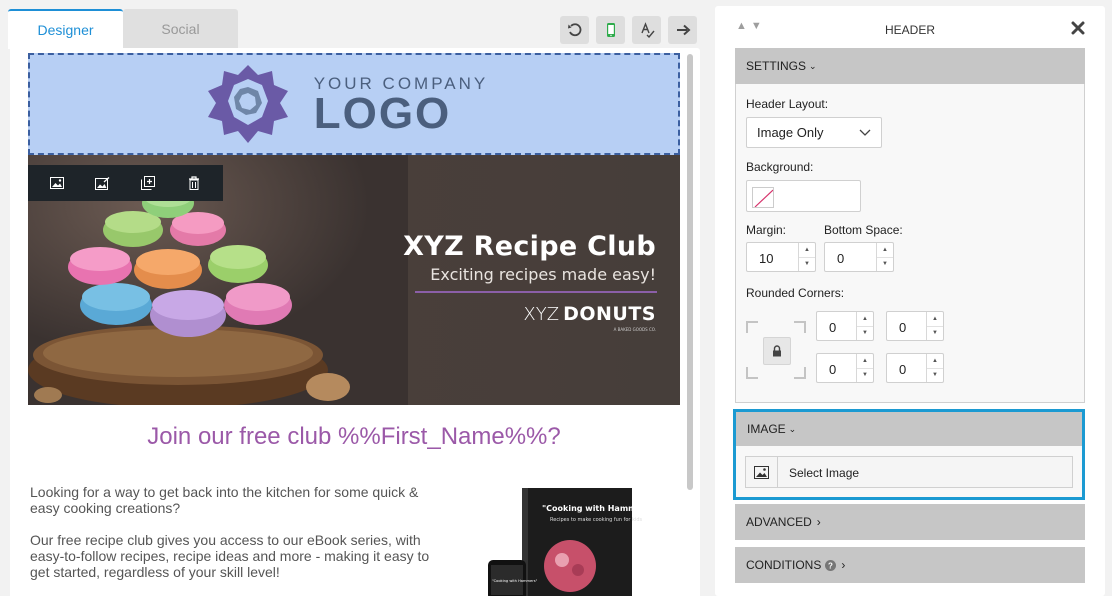  I want to click on mobile-preview-icon, so click(610, 30).